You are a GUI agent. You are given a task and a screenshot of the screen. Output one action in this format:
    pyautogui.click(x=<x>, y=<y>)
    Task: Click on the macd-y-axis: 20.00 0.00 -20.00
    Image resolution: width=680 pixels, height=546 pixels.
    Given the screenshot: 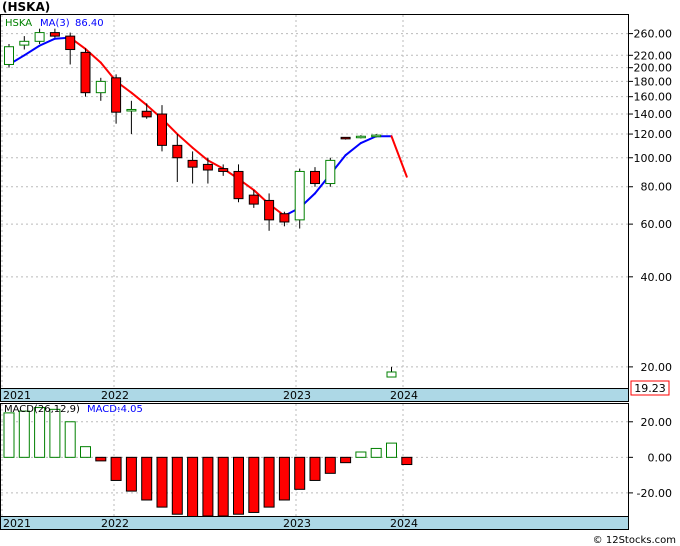 What is the action you would take?
    pyautogui.click(x=650, y=458)
    